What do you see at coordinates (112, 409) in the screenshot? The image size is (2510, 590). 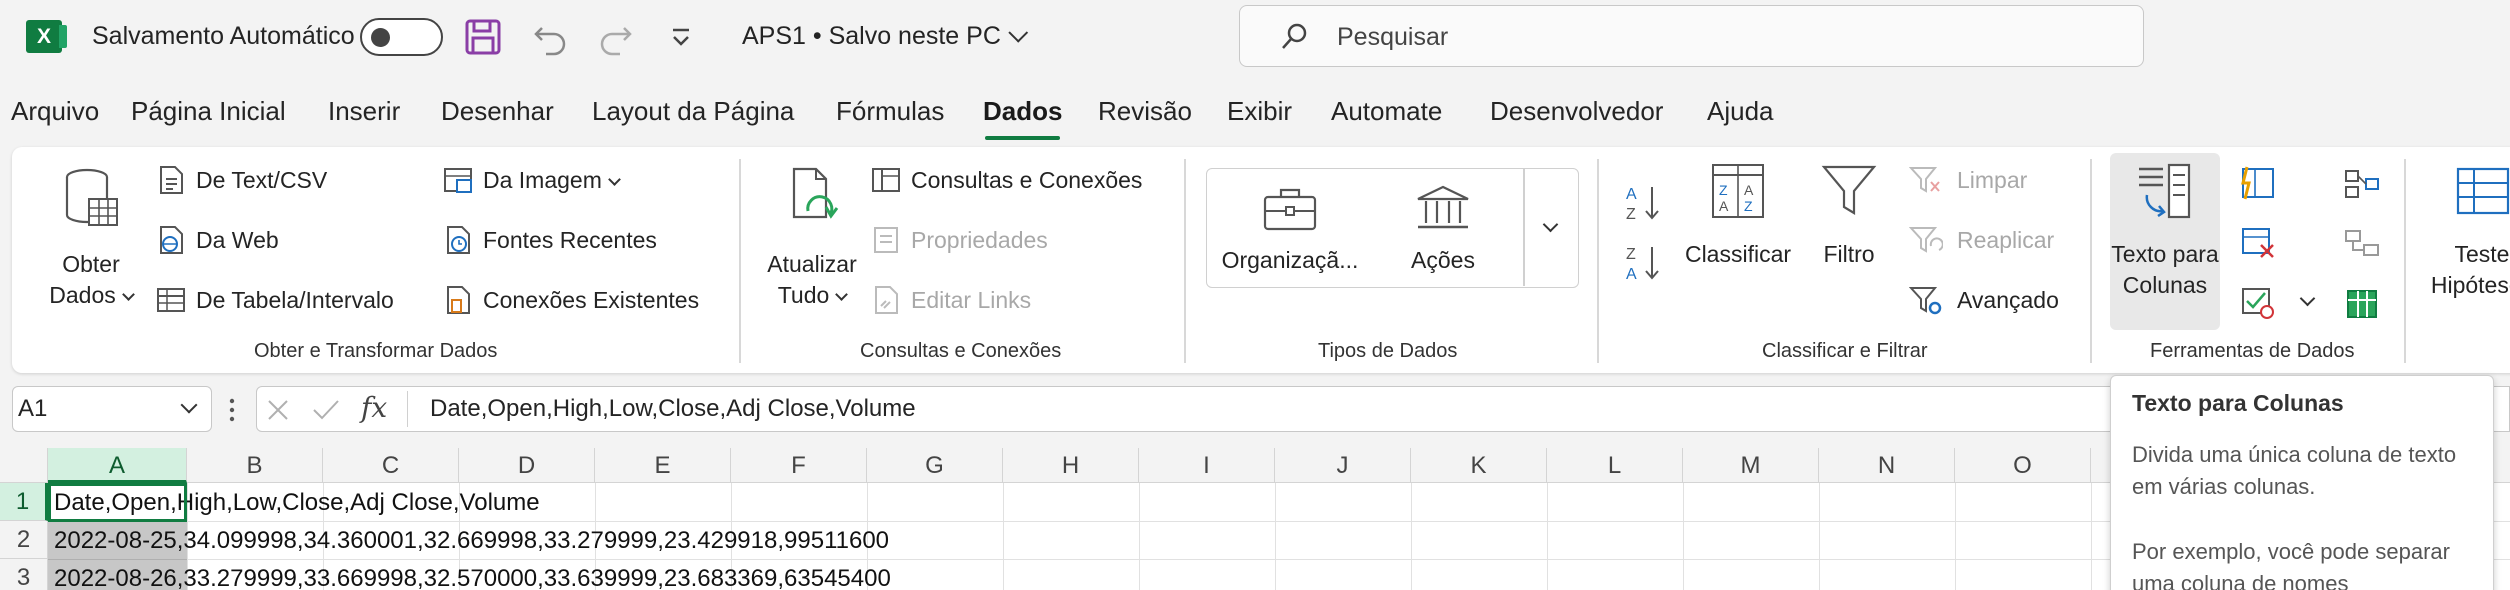 I see `name-box: A1` at bounding box center [112, 409].